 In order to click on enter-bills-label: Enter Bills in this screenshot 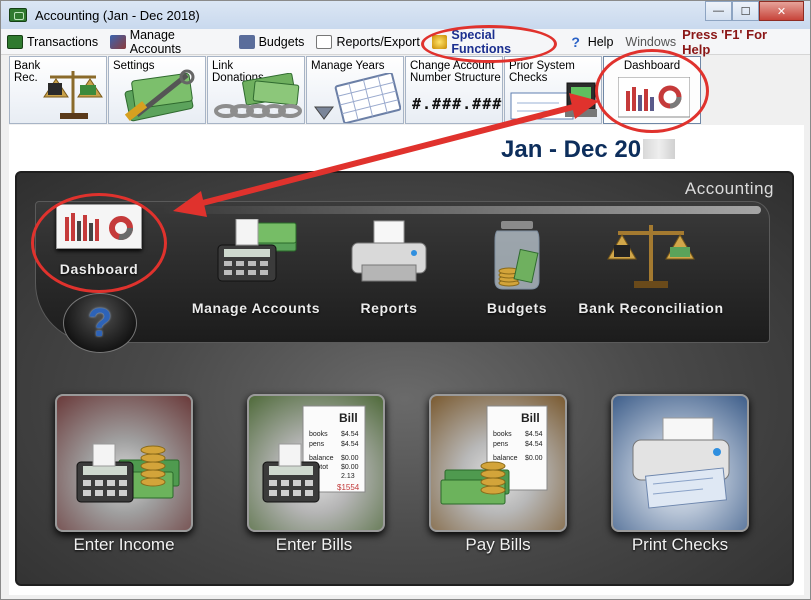, I will do `click(314, 544)`.